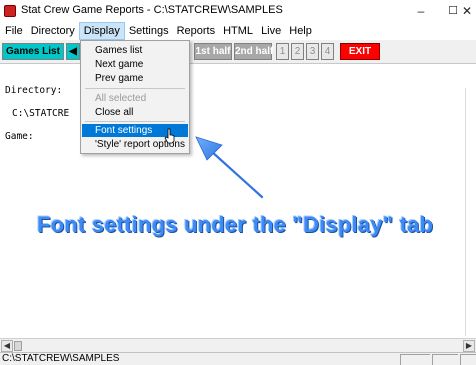  Describe the element at coordinates (7, 346) in the screenshot. I see `scroll-left-arrow-icon: ◀` at that location.